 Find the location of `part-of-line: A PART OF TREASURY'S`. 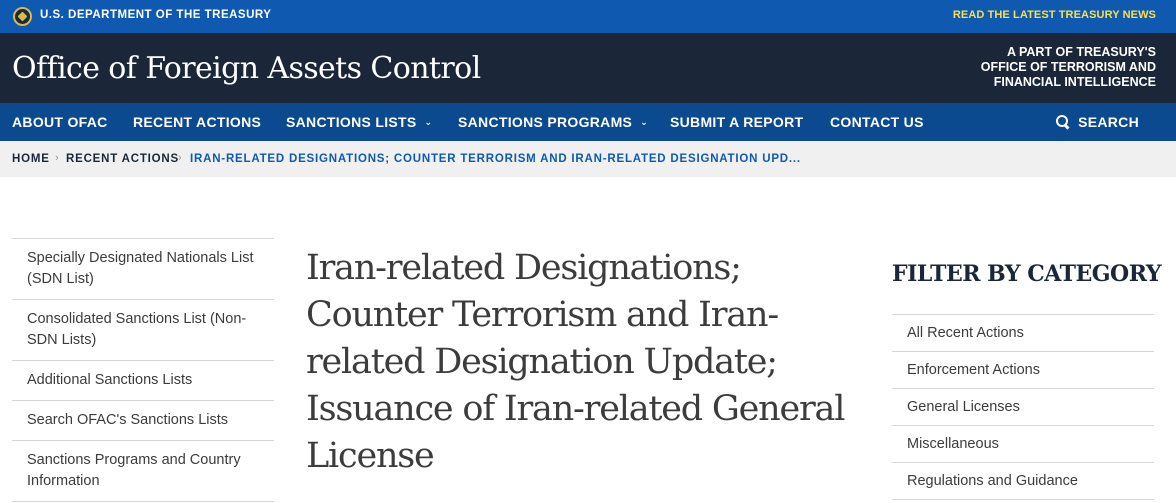

part-of-line: A PART OF TREASURY'S is located at coordinates (1081, 52).